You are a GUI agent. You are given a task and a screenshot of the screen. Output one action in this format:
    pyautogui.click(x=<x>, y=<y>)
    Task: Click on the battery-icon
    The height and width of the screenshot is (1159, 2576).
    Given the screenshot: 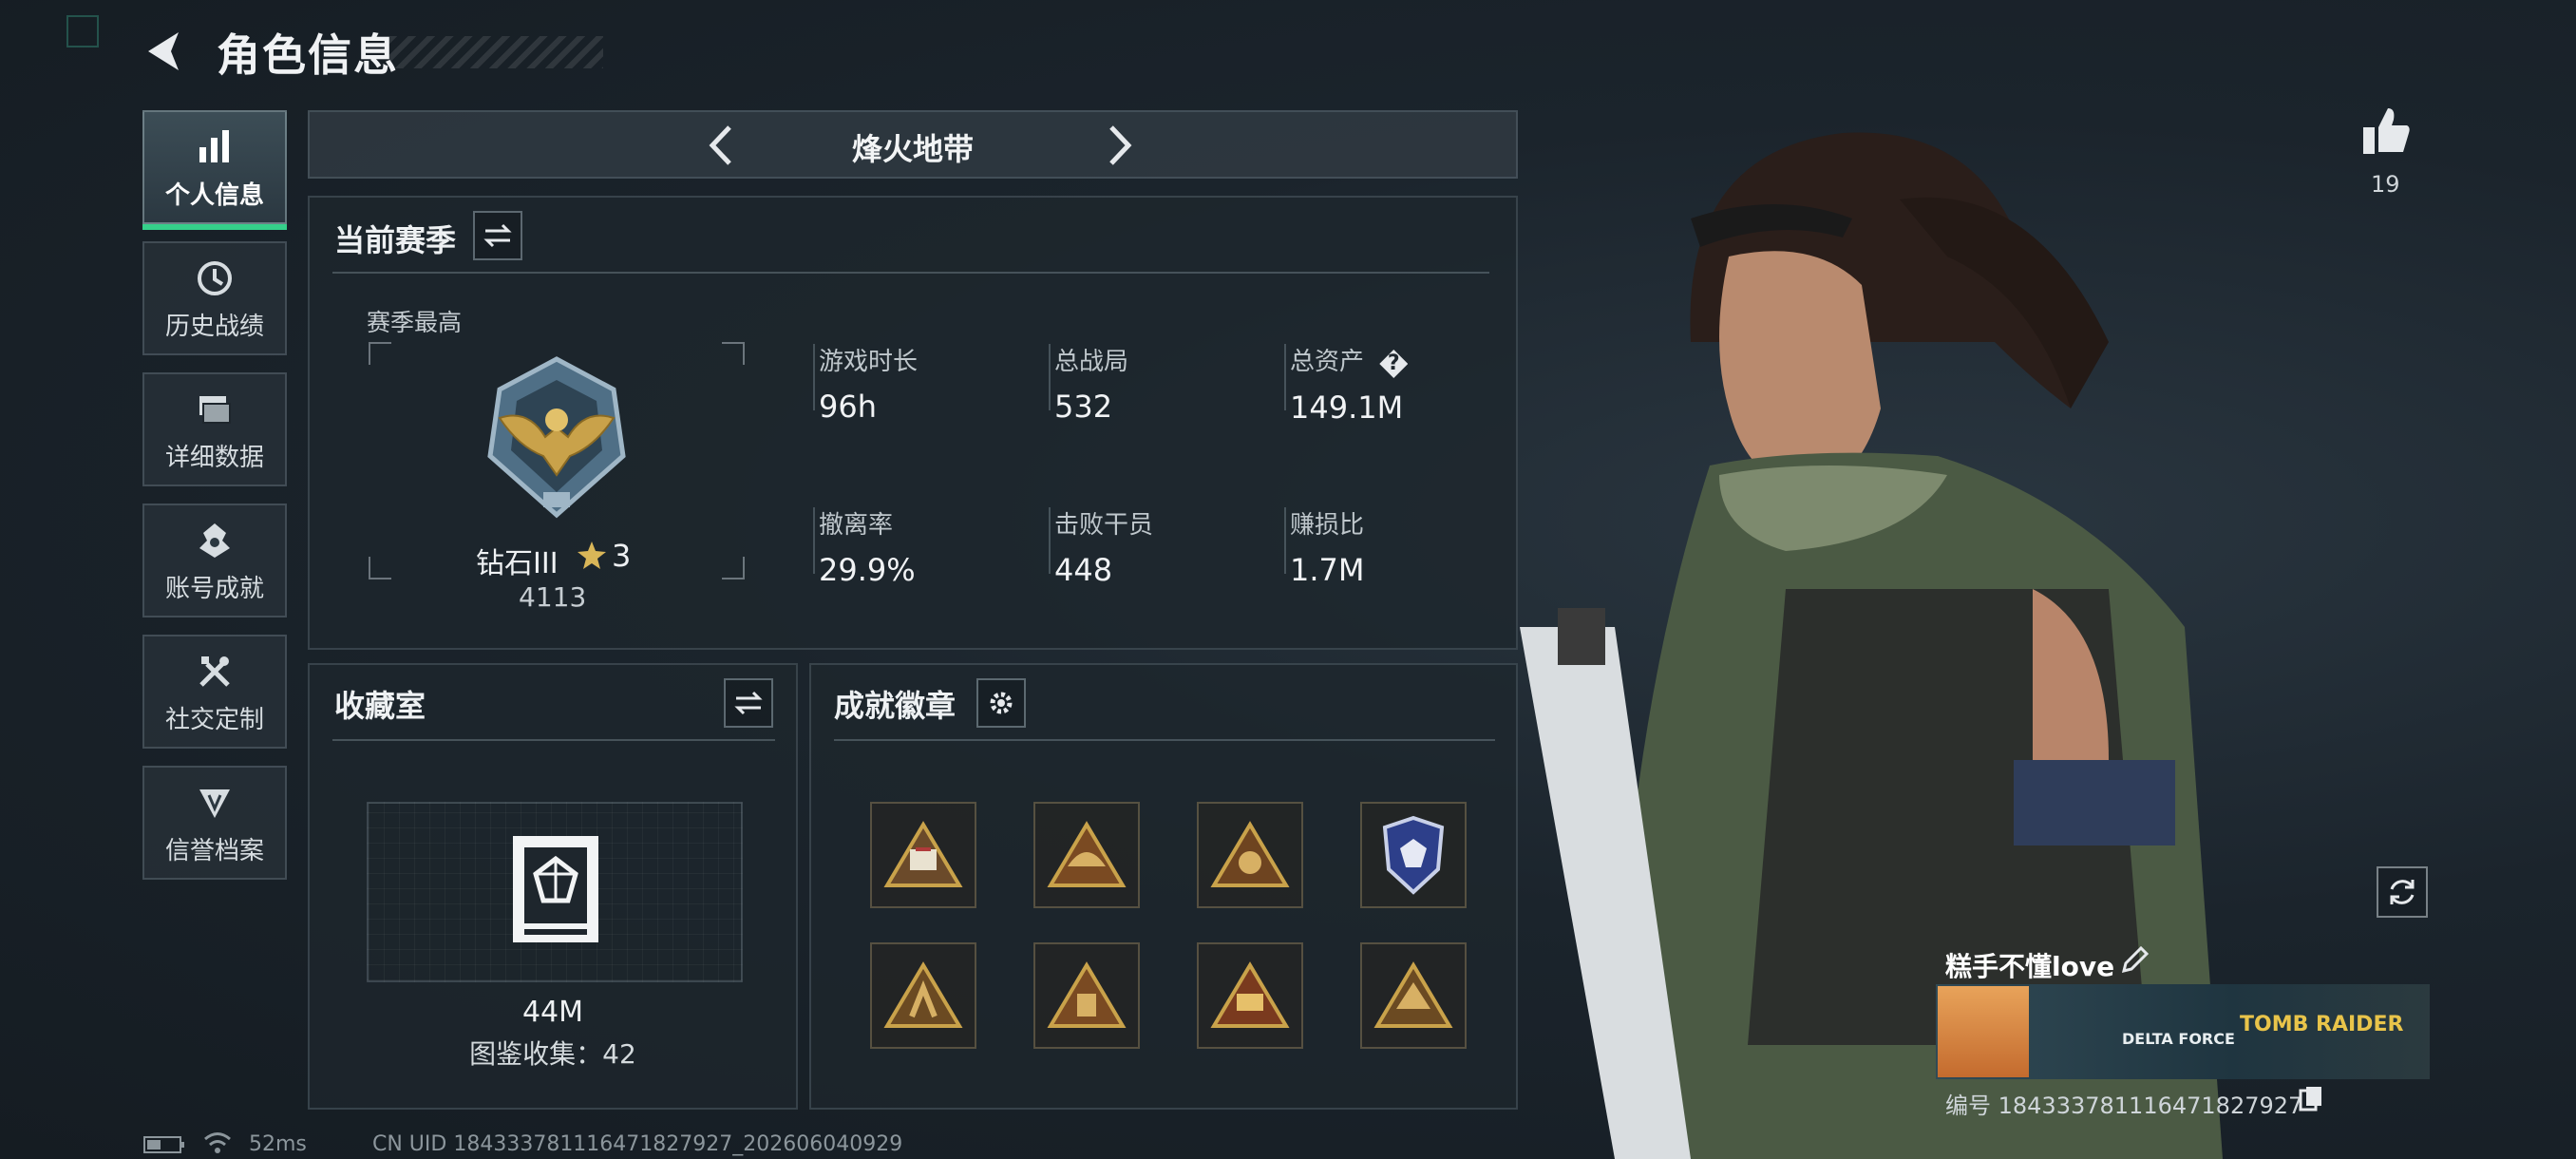 What is the action you would take?
    pyautogui.click(x=163, y=1144)
    